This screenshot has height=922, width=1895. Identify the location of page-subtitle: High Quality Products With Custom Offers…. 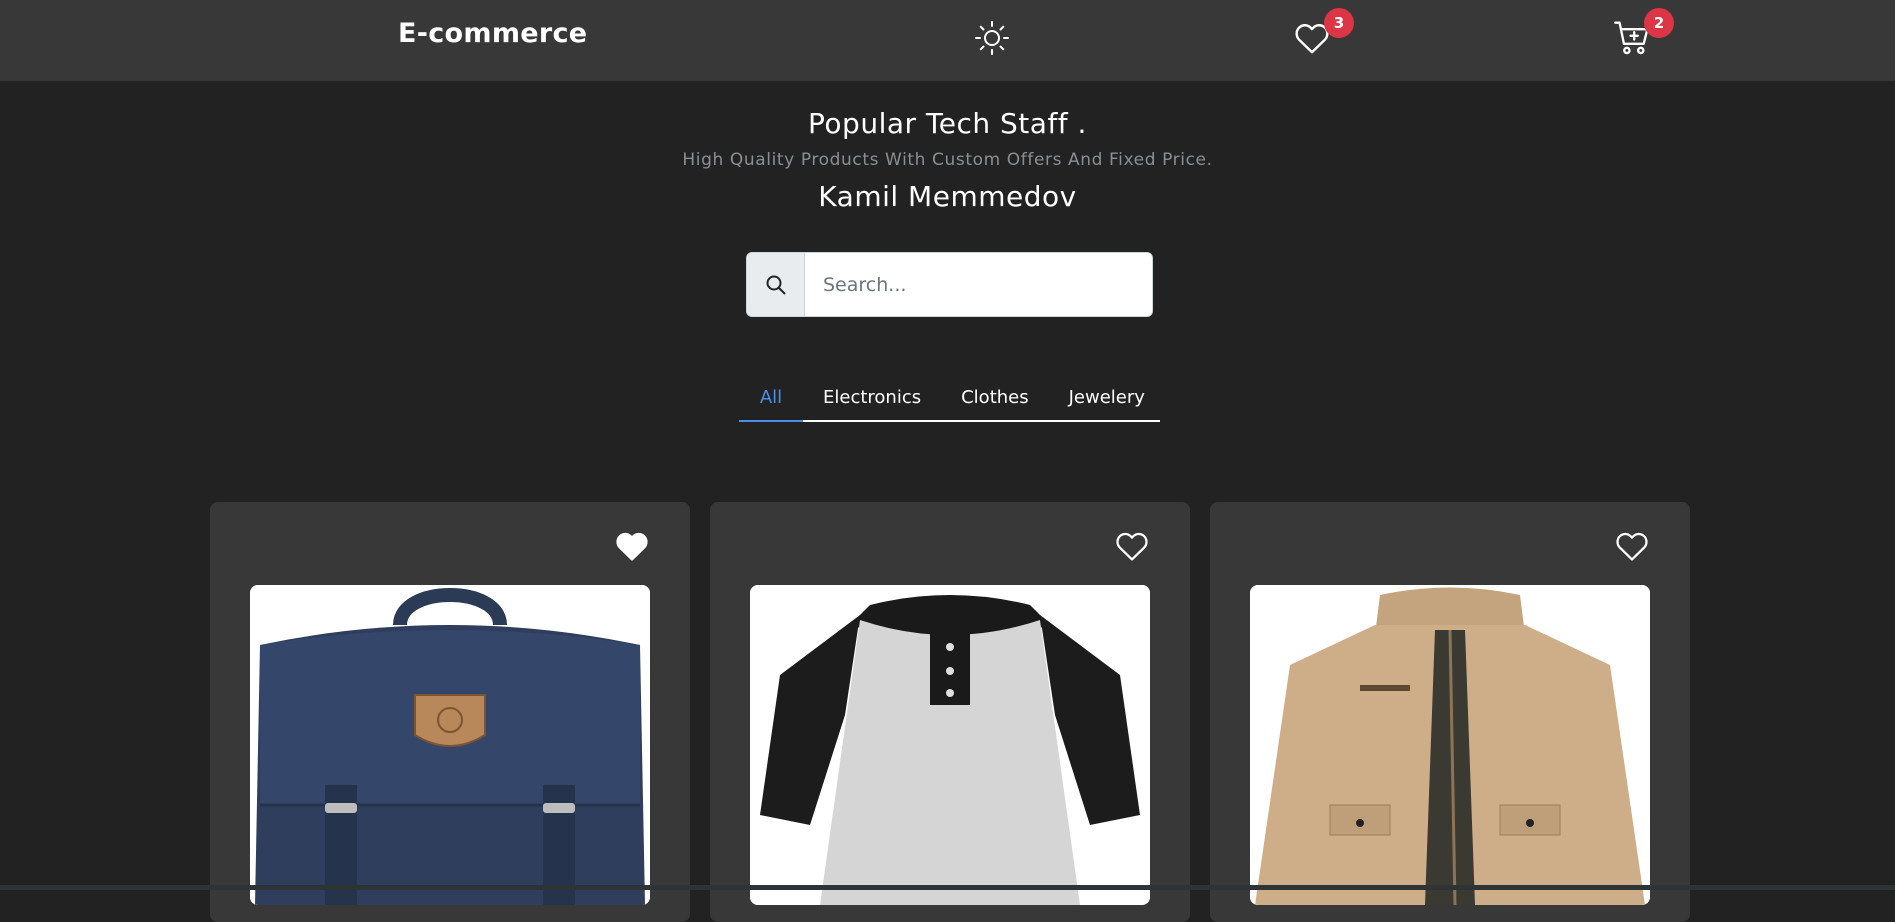
(947, 160).